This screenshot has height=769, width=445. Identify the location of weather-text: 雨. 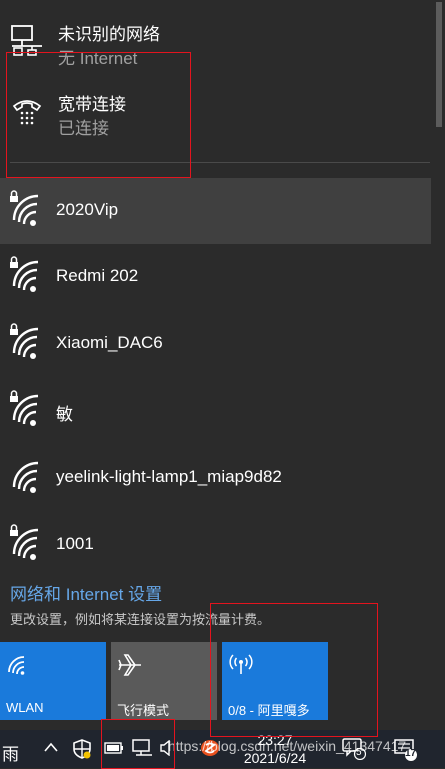
(10, 752).